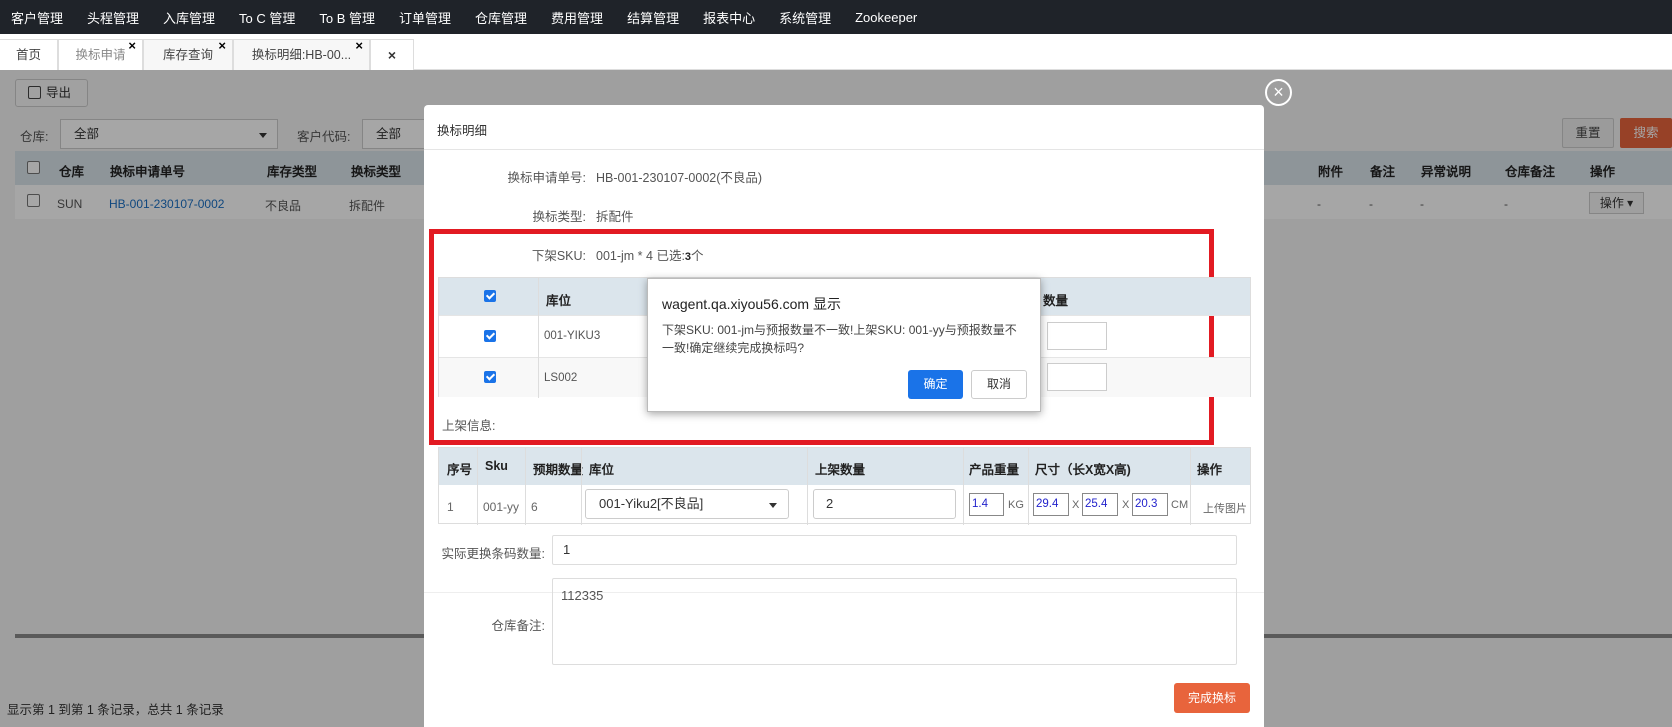 The image size is (1672, 727). What do you see at coordinates (1212, 698) in the screenshot?
I see `finish-relabel-button: 完成换标` at bounding box center [1212, 698].